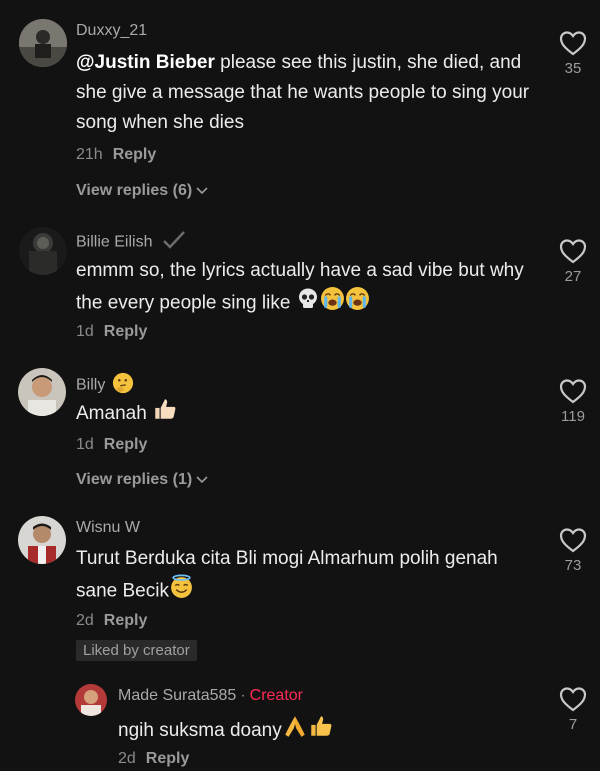 Image resolution: width=600 pixels, height=771 pixels. I want to click on comment-text: ngih suksma doany, so click(328, 731).